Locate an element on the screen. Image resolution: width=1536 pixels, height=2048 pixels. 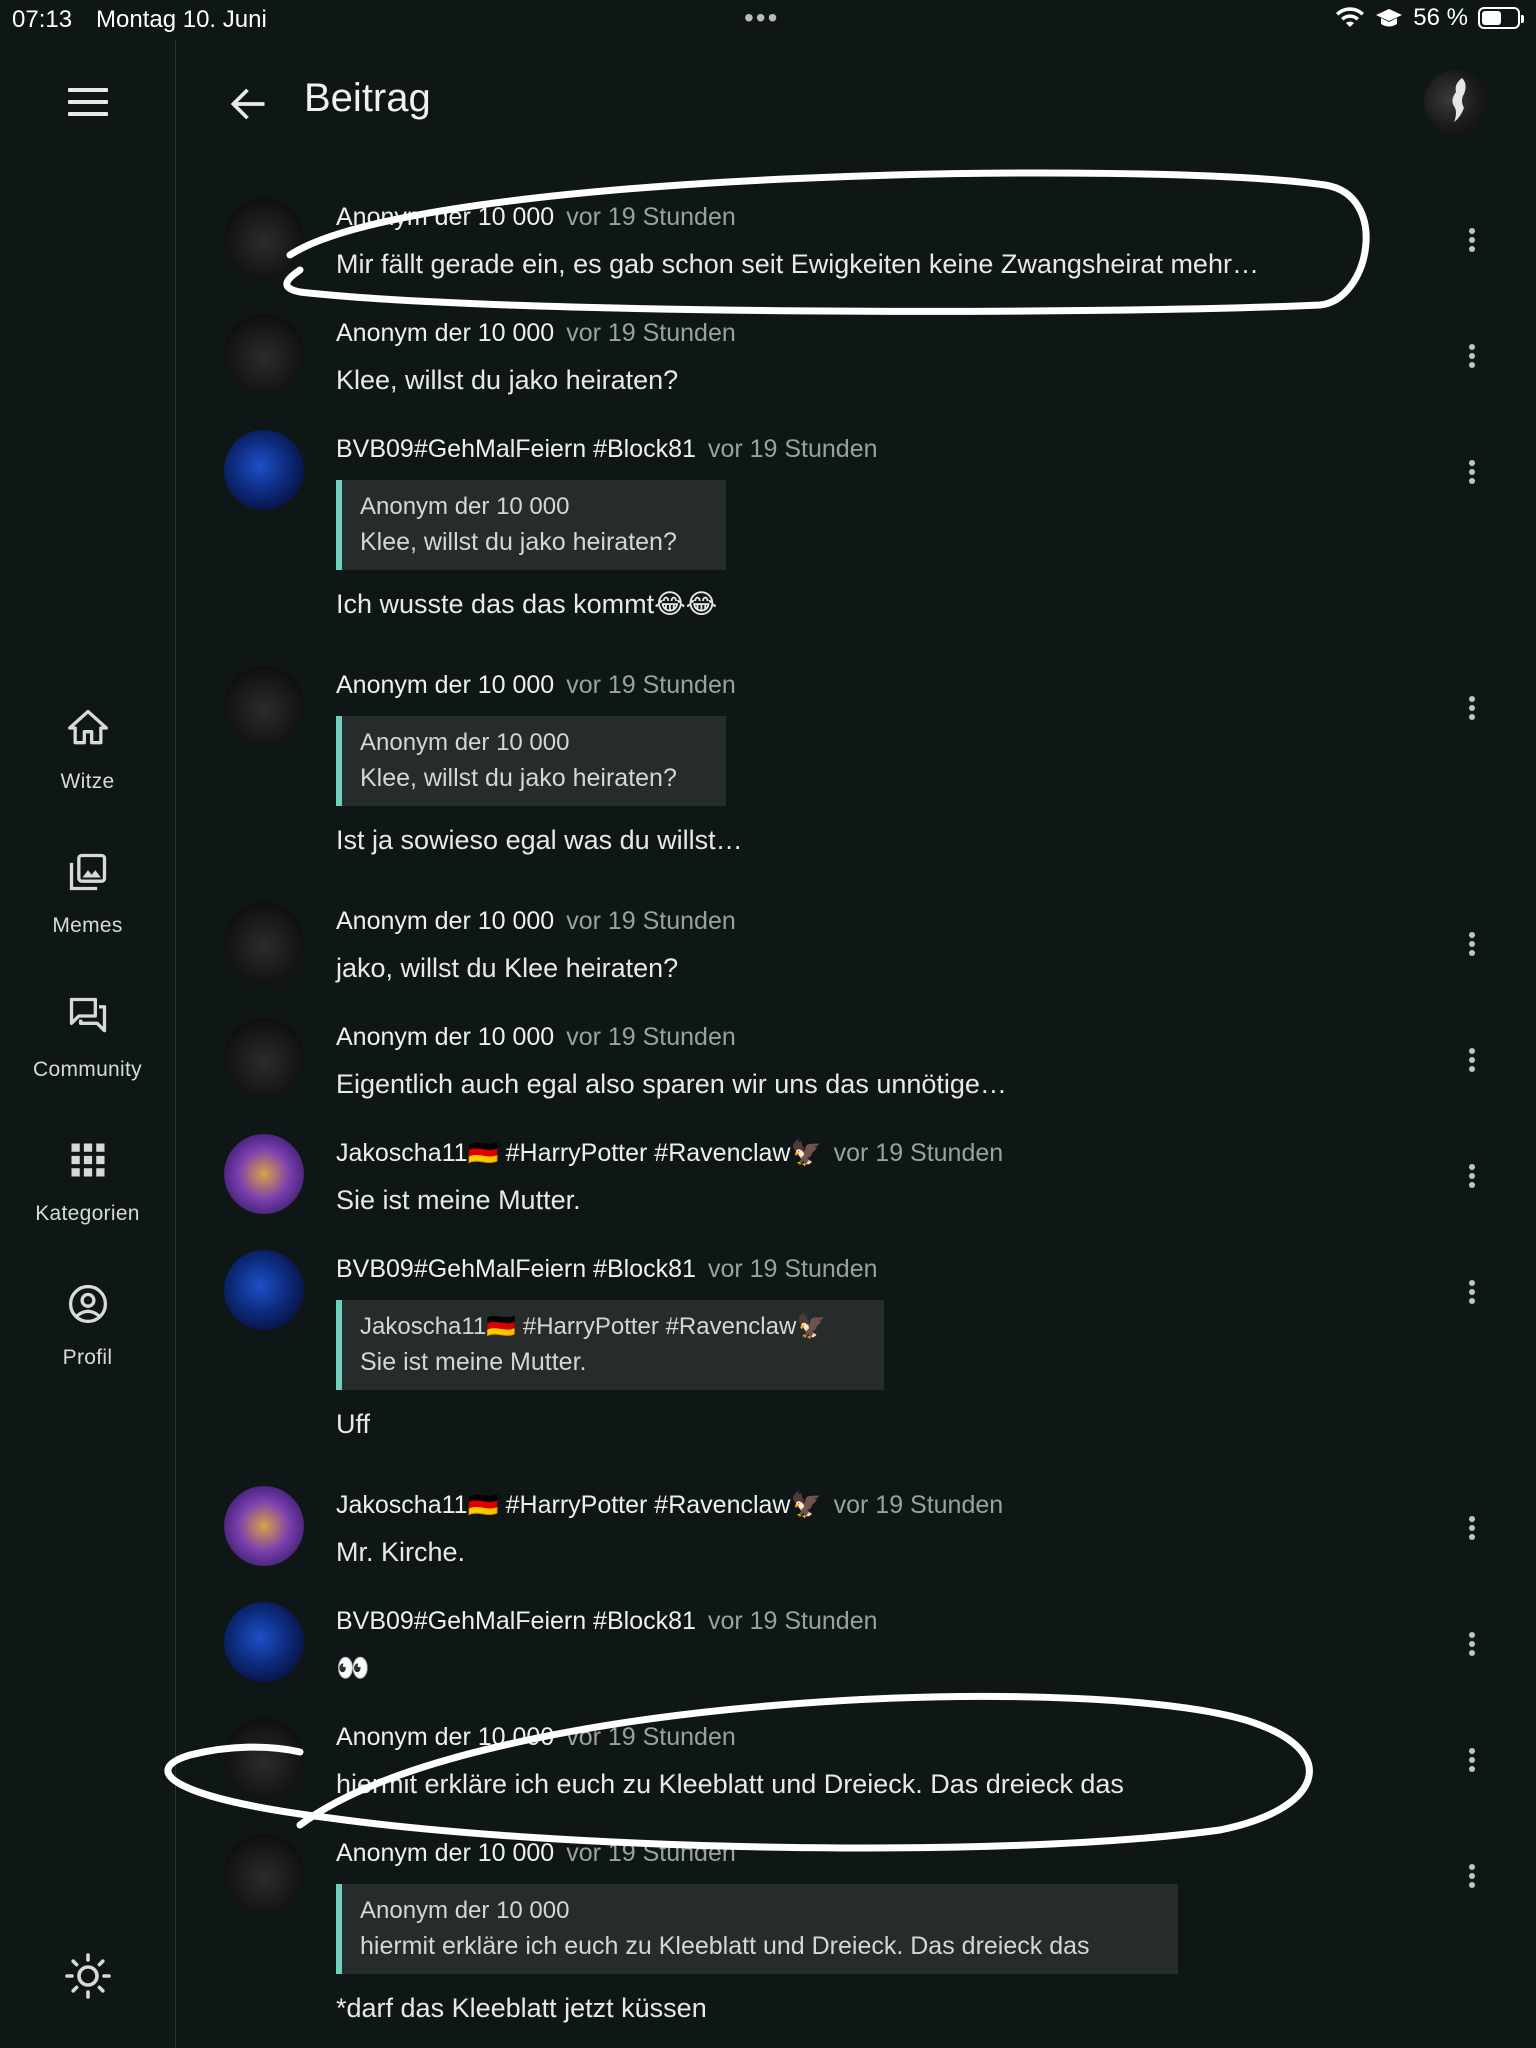
battery-fill is located at coordinates (1492, 18).